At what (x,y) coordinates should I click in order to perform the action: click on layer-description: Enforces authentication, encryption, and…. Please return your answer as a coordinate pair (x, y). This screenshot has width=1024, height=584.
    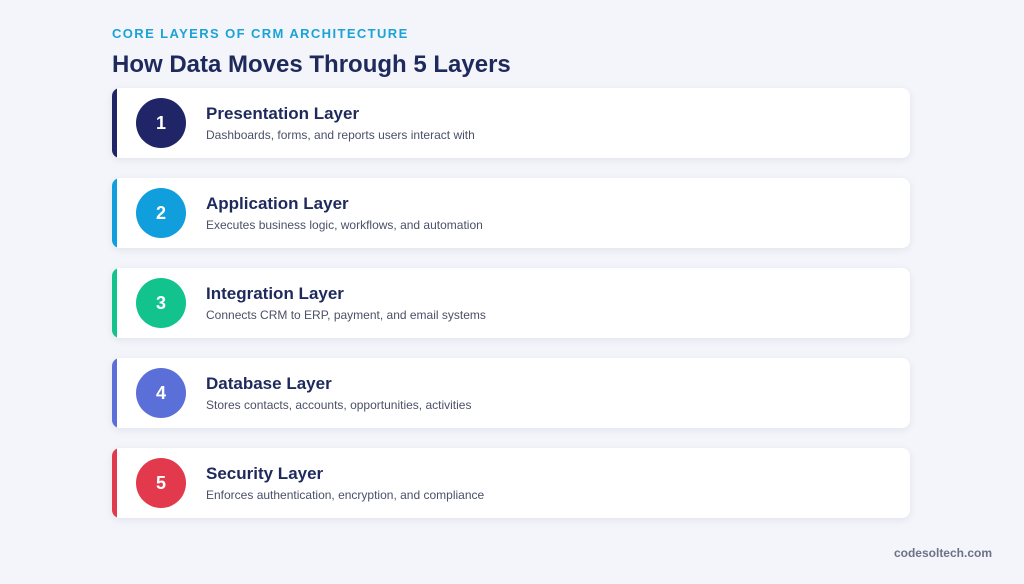
    Looking at the image, I should click on (345, 495).